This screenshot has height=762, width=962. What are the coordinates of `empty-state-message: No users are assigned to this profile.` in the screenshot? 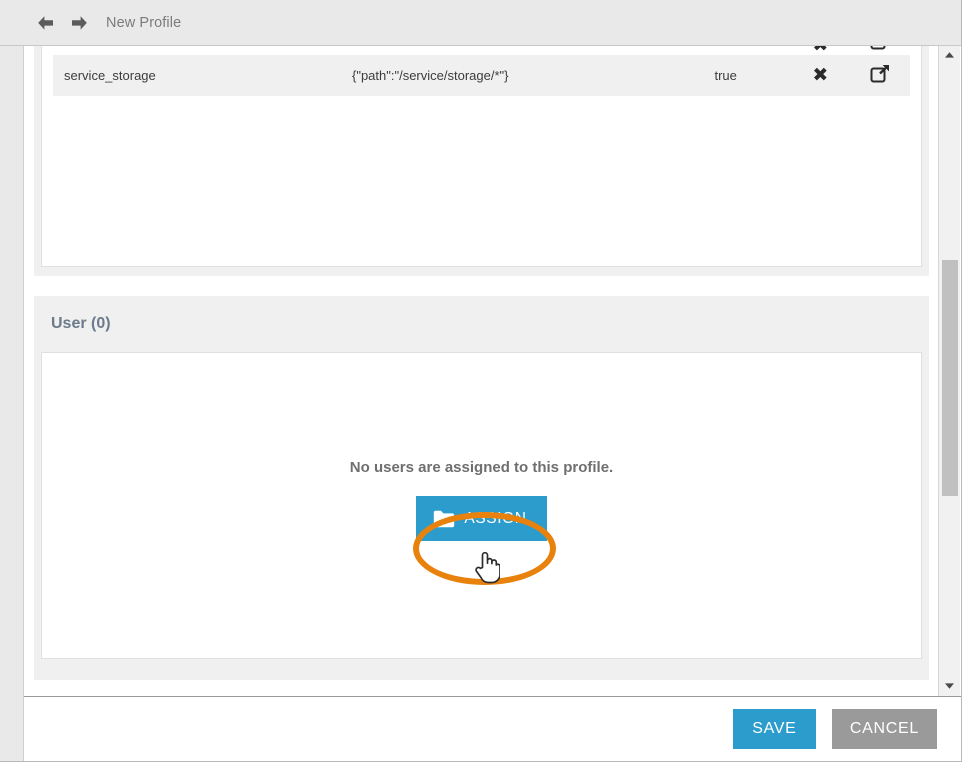 It's located at (481, 467).